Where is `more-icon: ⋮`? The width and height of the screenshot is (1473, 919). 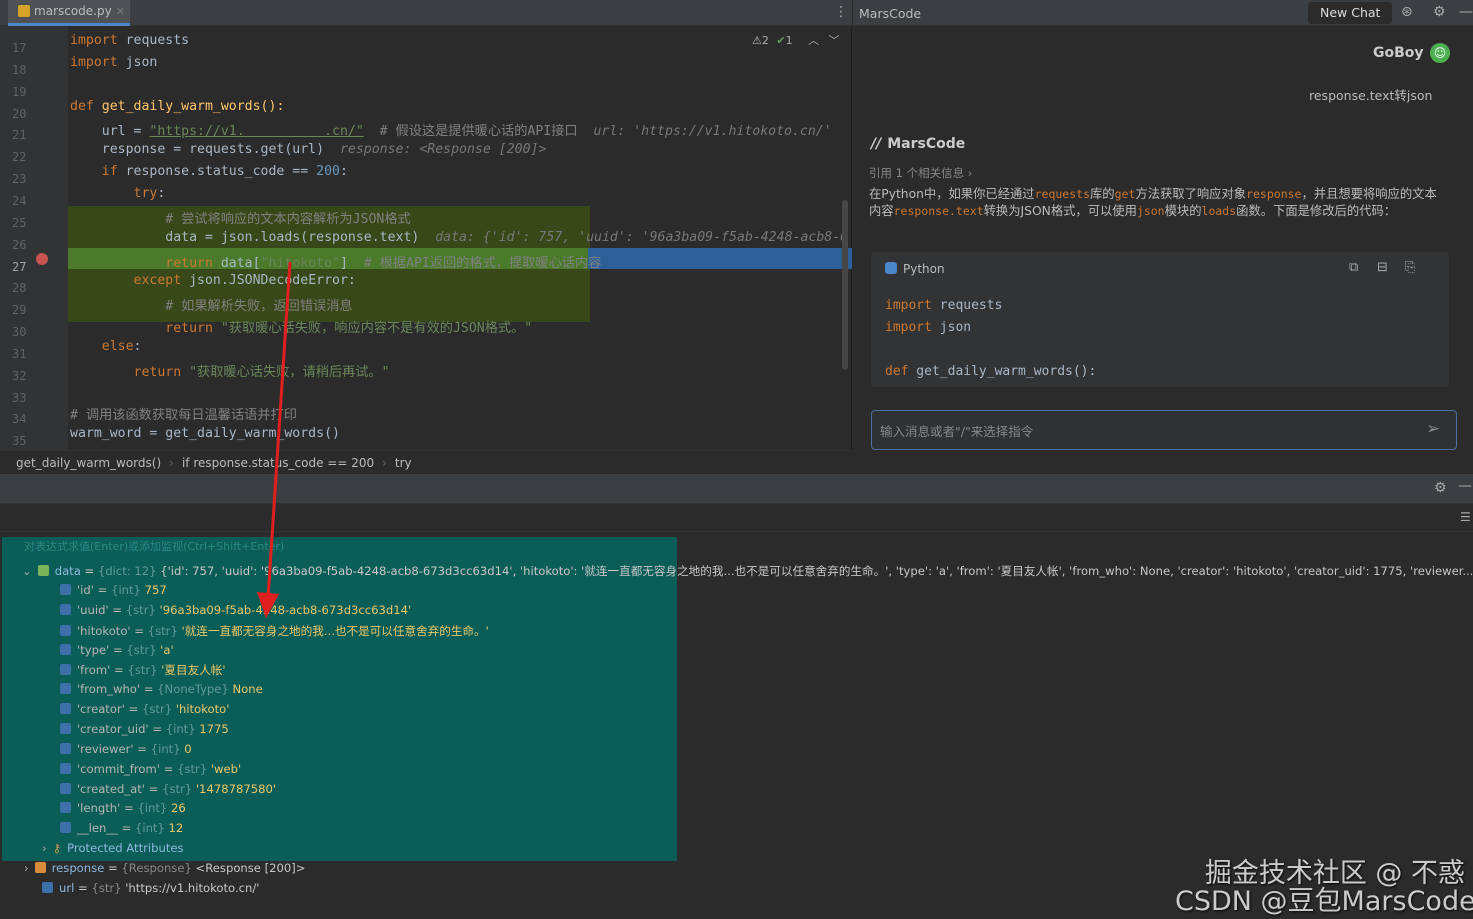 more-icon: ⋮ is located at coordinates (841, 12).